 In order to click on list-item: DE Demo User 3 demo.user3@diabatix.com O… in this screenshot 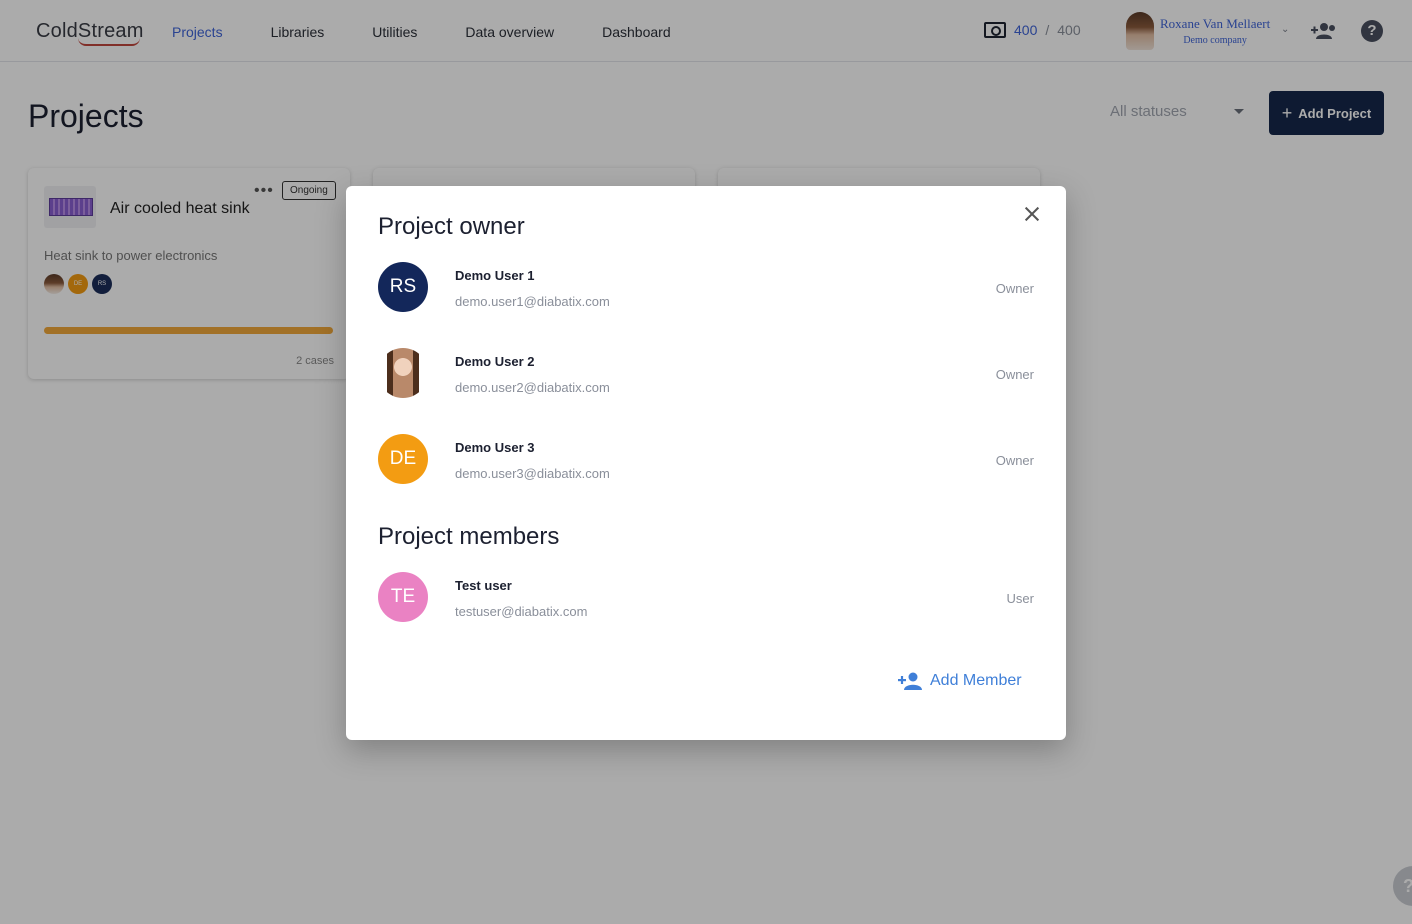, I will do `click(706, 459)`.